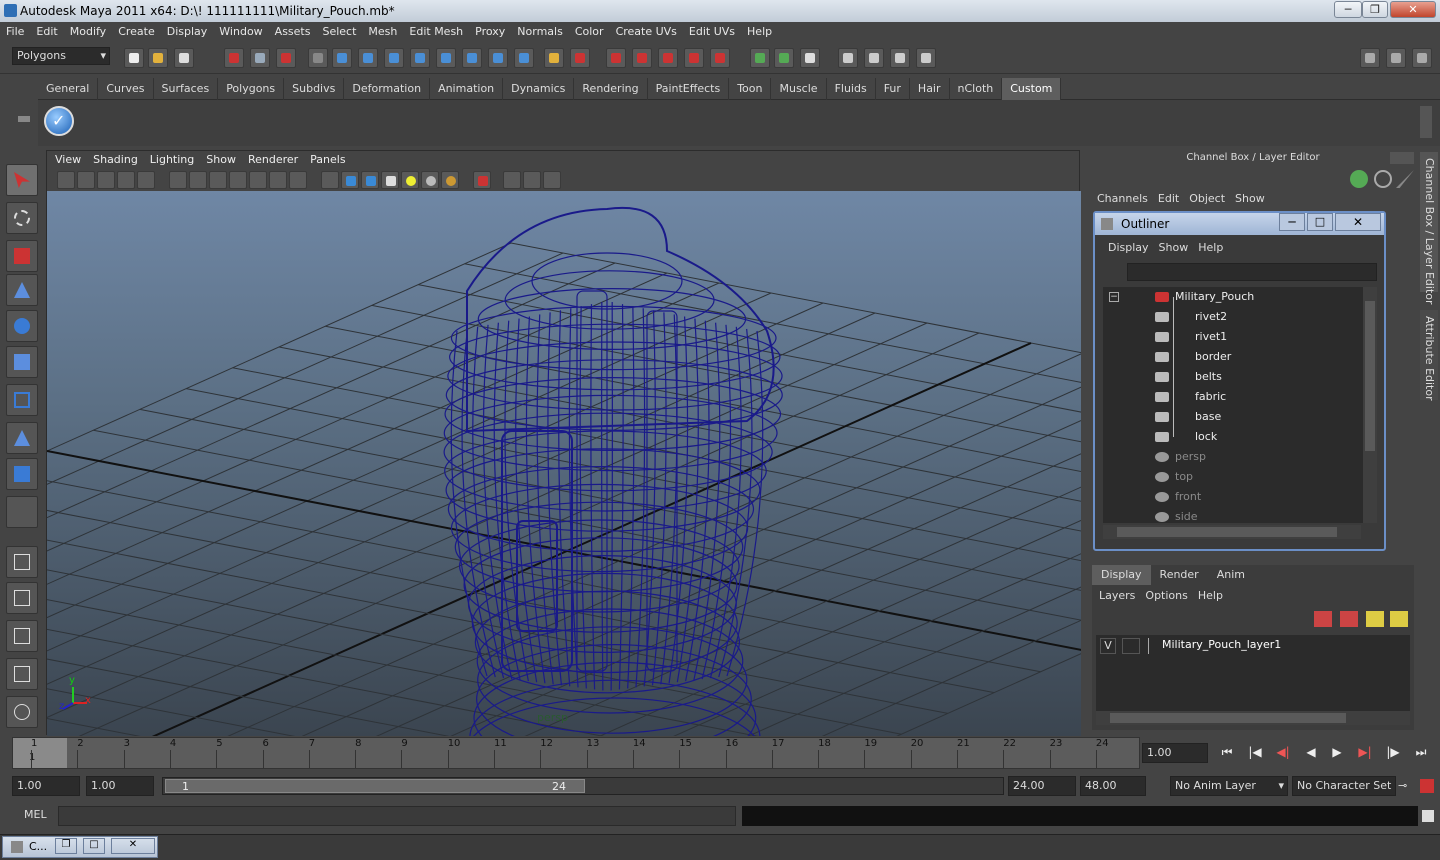  I want to click on shadows-icon, so click(430, 180).